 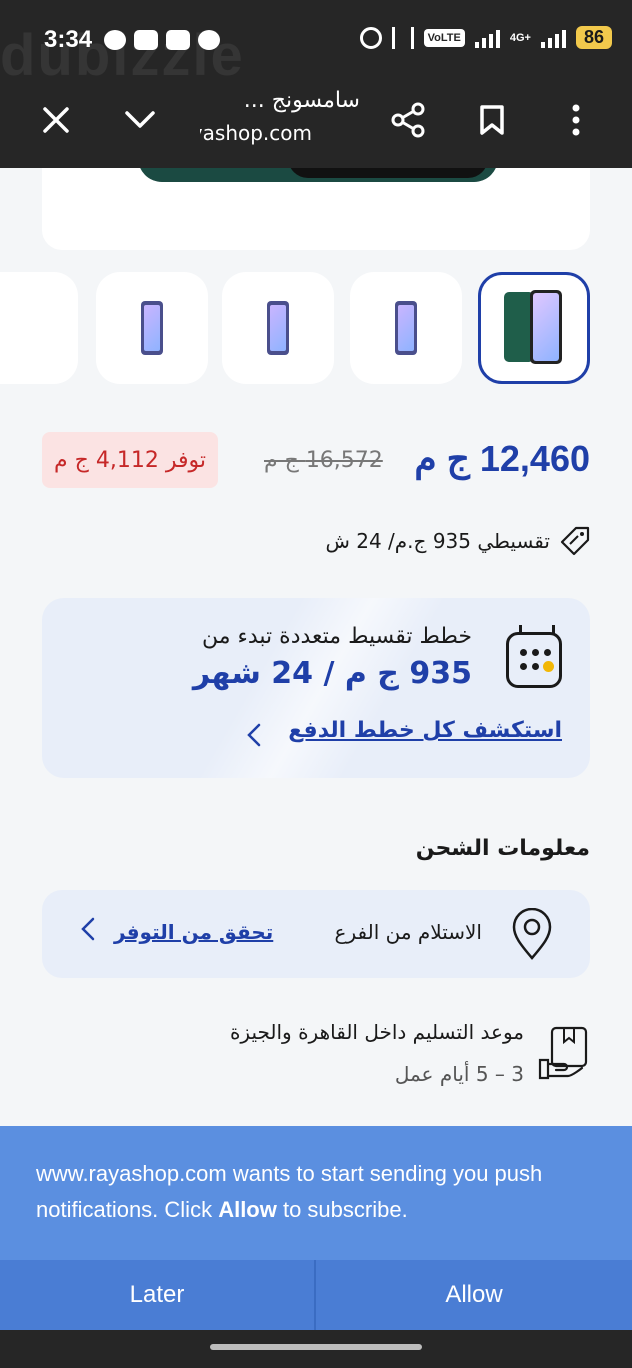 I want to click on close-icon, so click(x=56, y=120).